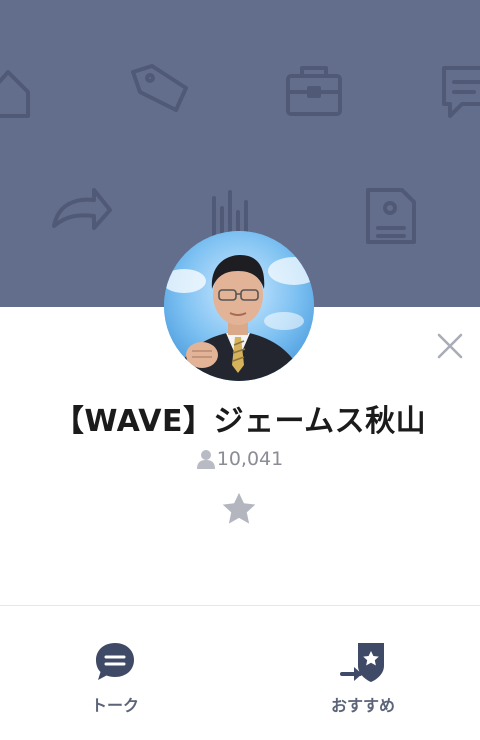  Describe the element at coordinates (314, 91) in the screenshot. I see `briefcase-icon` at that location.